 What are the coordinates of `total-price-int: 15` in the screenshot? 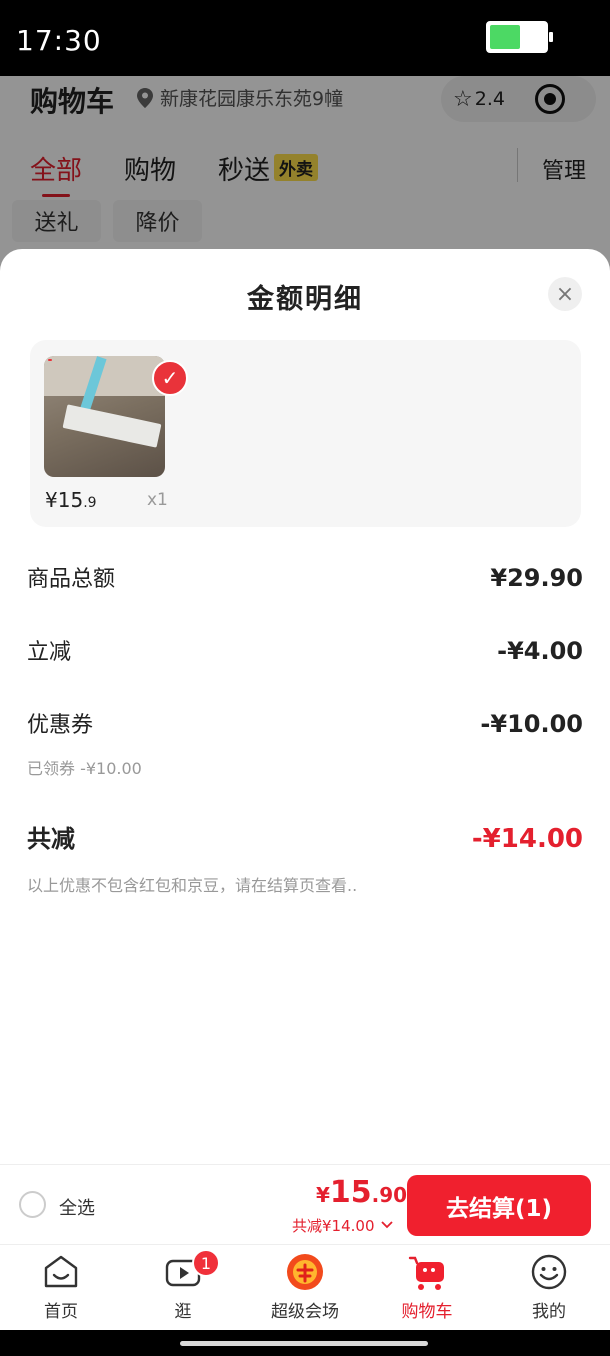 It's located at (350, 1192).